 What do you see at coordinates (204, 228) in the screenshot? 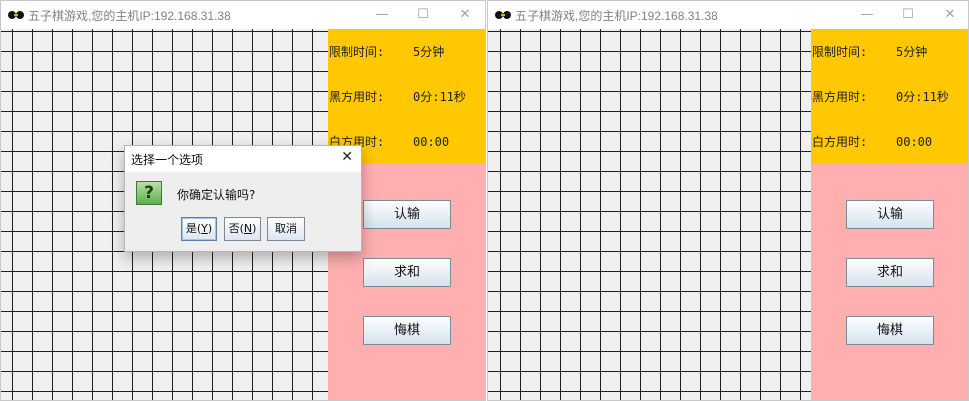
I see `yes-mnemonic: Y` at bounding box center [204, 228].